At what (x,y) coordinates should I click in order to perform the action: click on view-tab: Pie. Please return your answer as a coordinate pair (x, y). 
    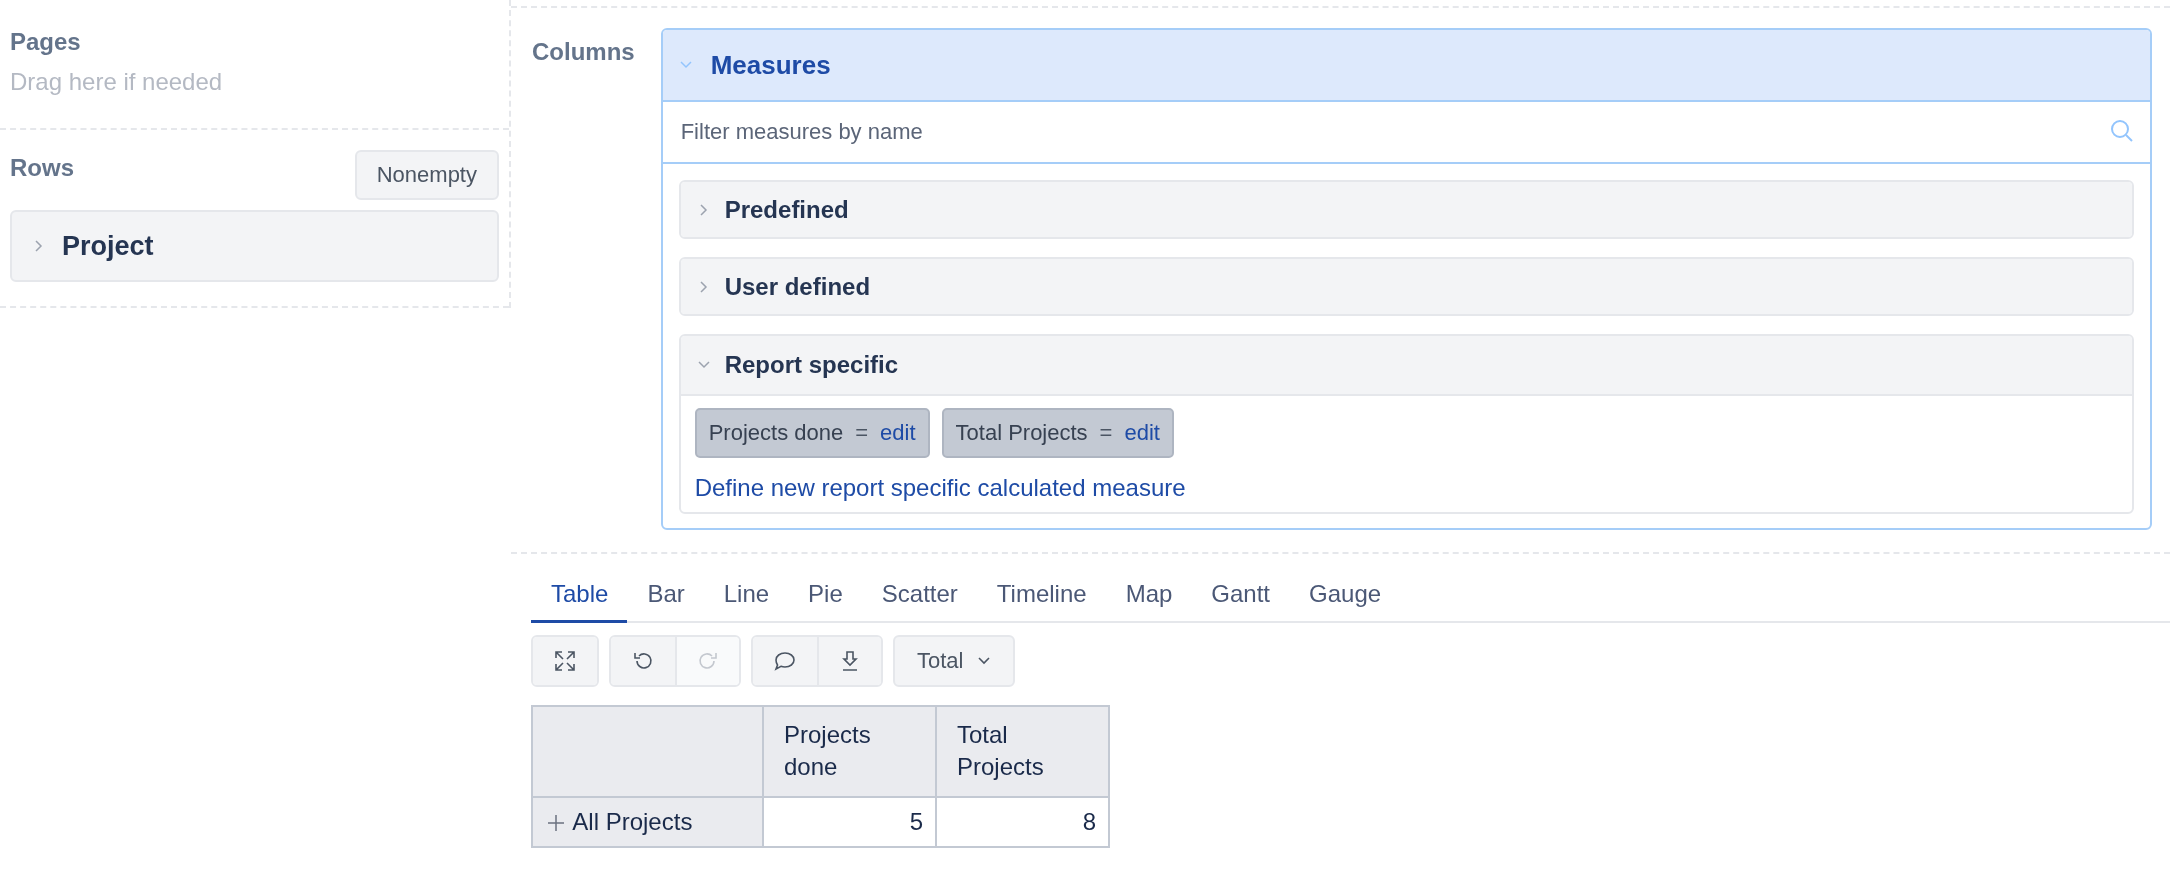
    Looking at the image, I should click on (825, 597).